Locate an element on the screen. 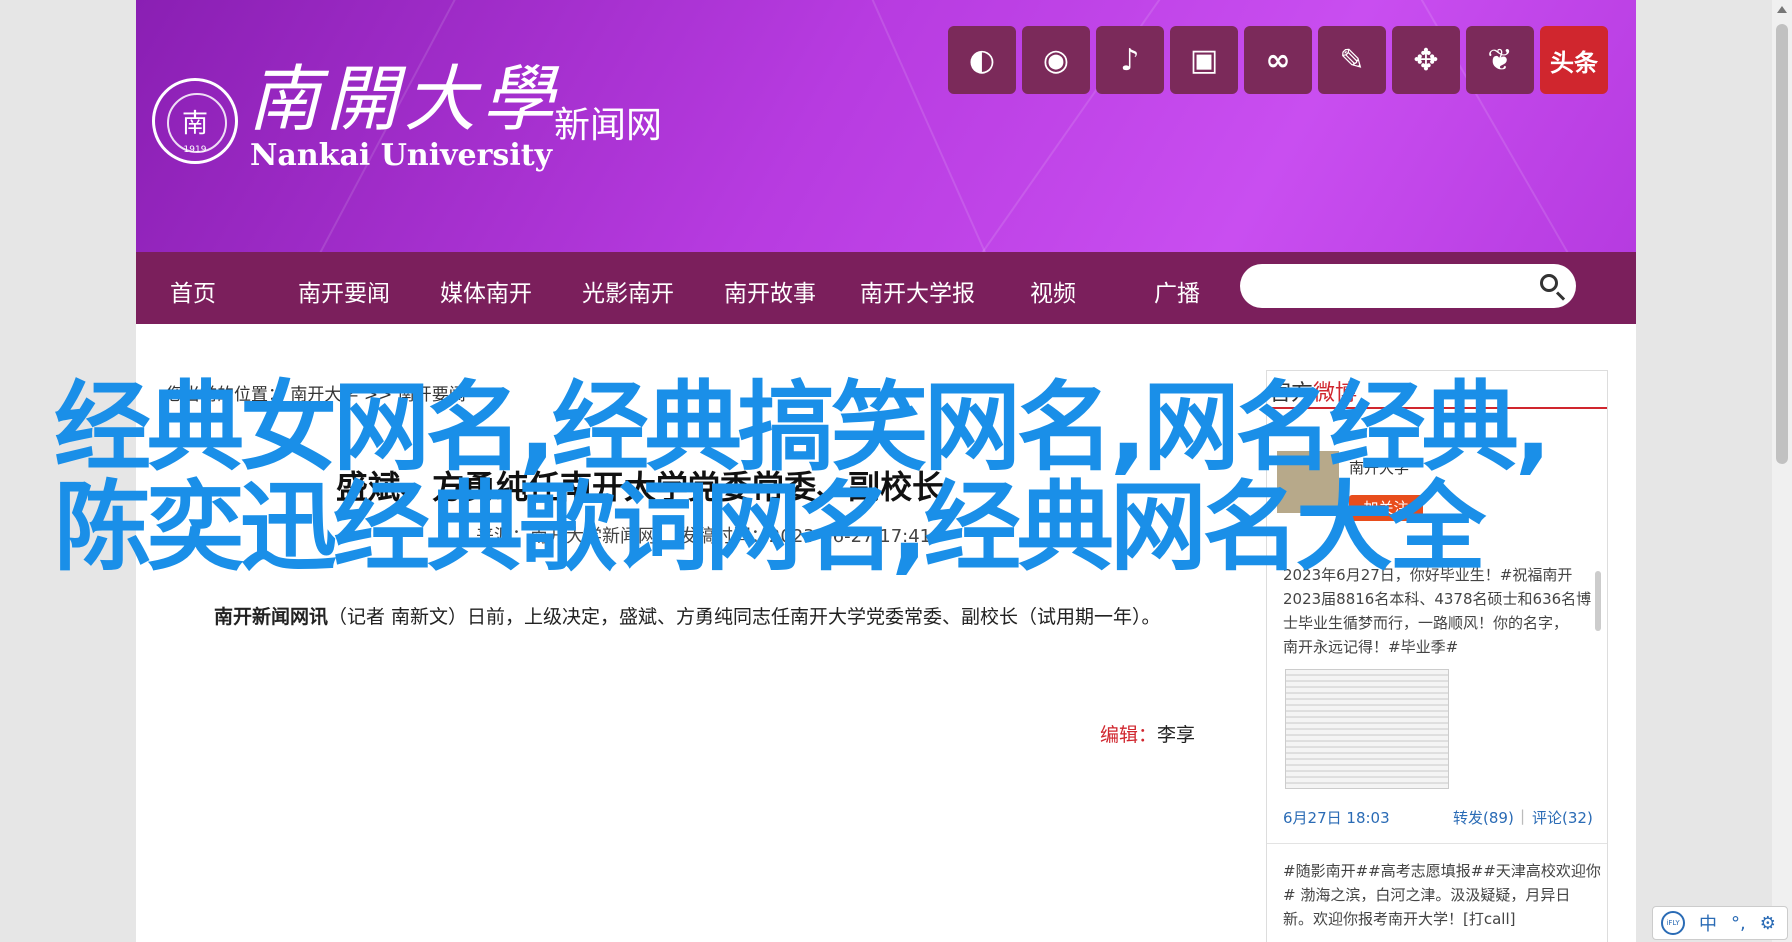 This screenshot has height=942, width=1792. nav-item-news: 南开要闻 is located at coordinates (344, 291).